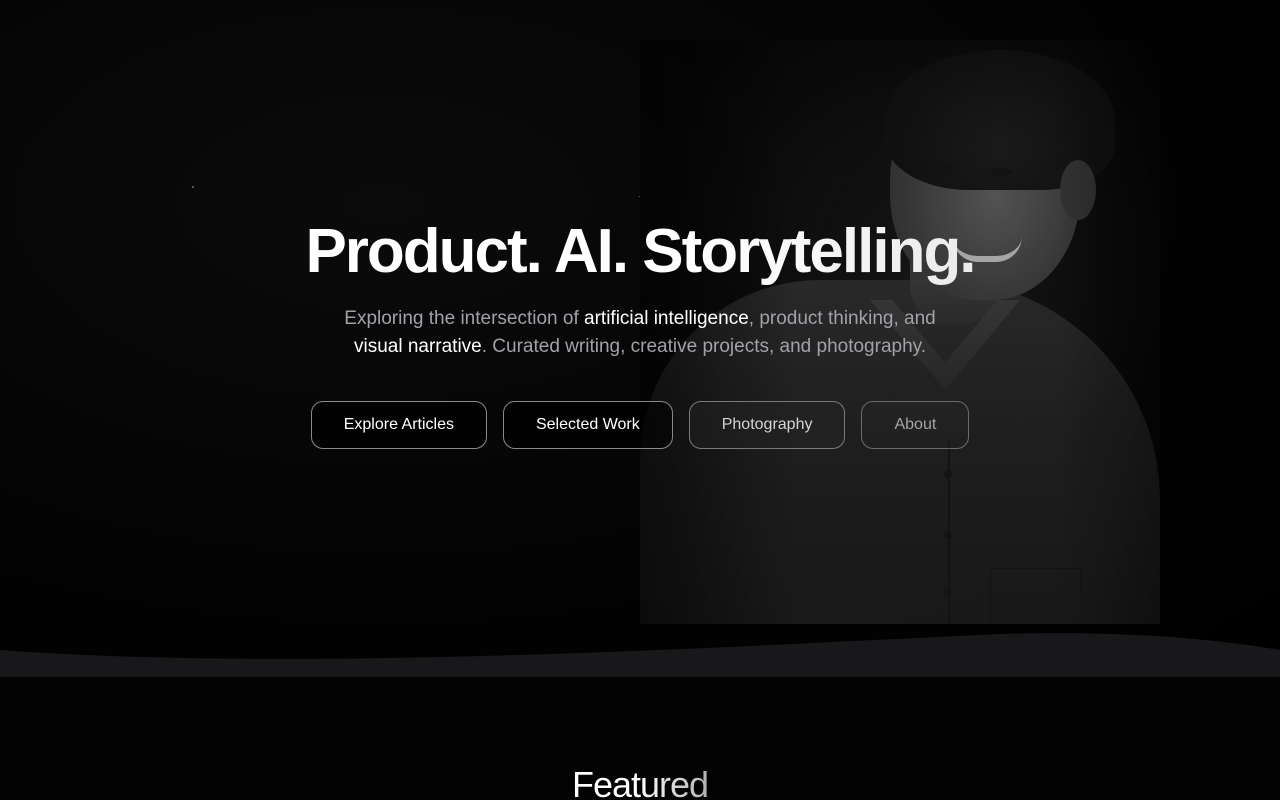 This screenshot has height=800, width=1280. Describe the element at coordinates (640, 781) in the screenshot. I see `featured-heading: Featured` at that location.